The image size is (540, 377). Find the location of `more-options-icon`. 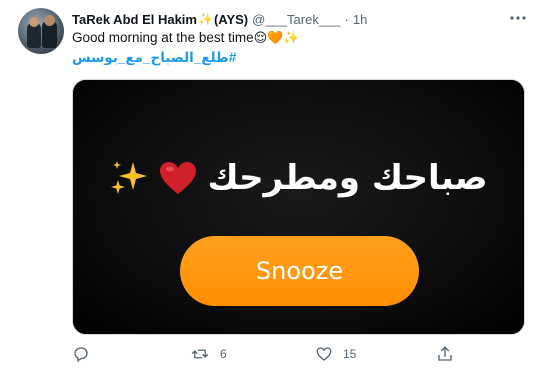

more-options-icon is located at coordinates (518, 18).